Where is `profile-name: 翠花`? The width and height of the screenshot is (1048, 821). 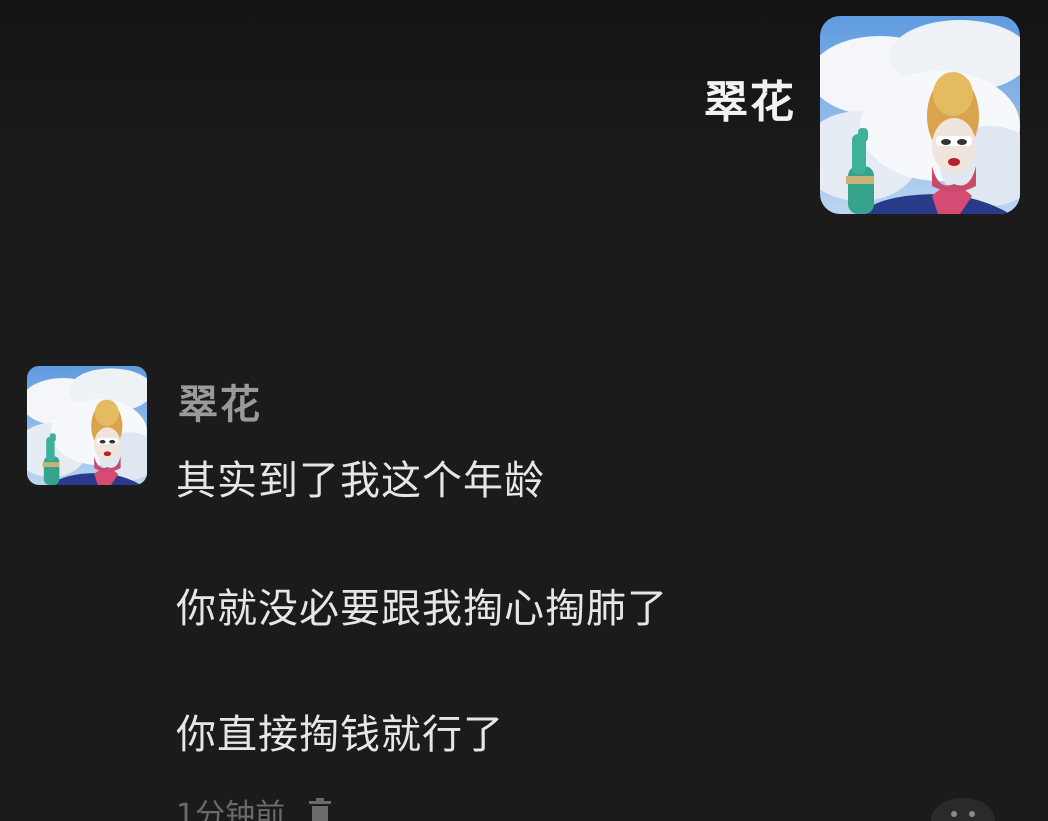 profile-name: 翠花 is located at coordinates (750, 98).